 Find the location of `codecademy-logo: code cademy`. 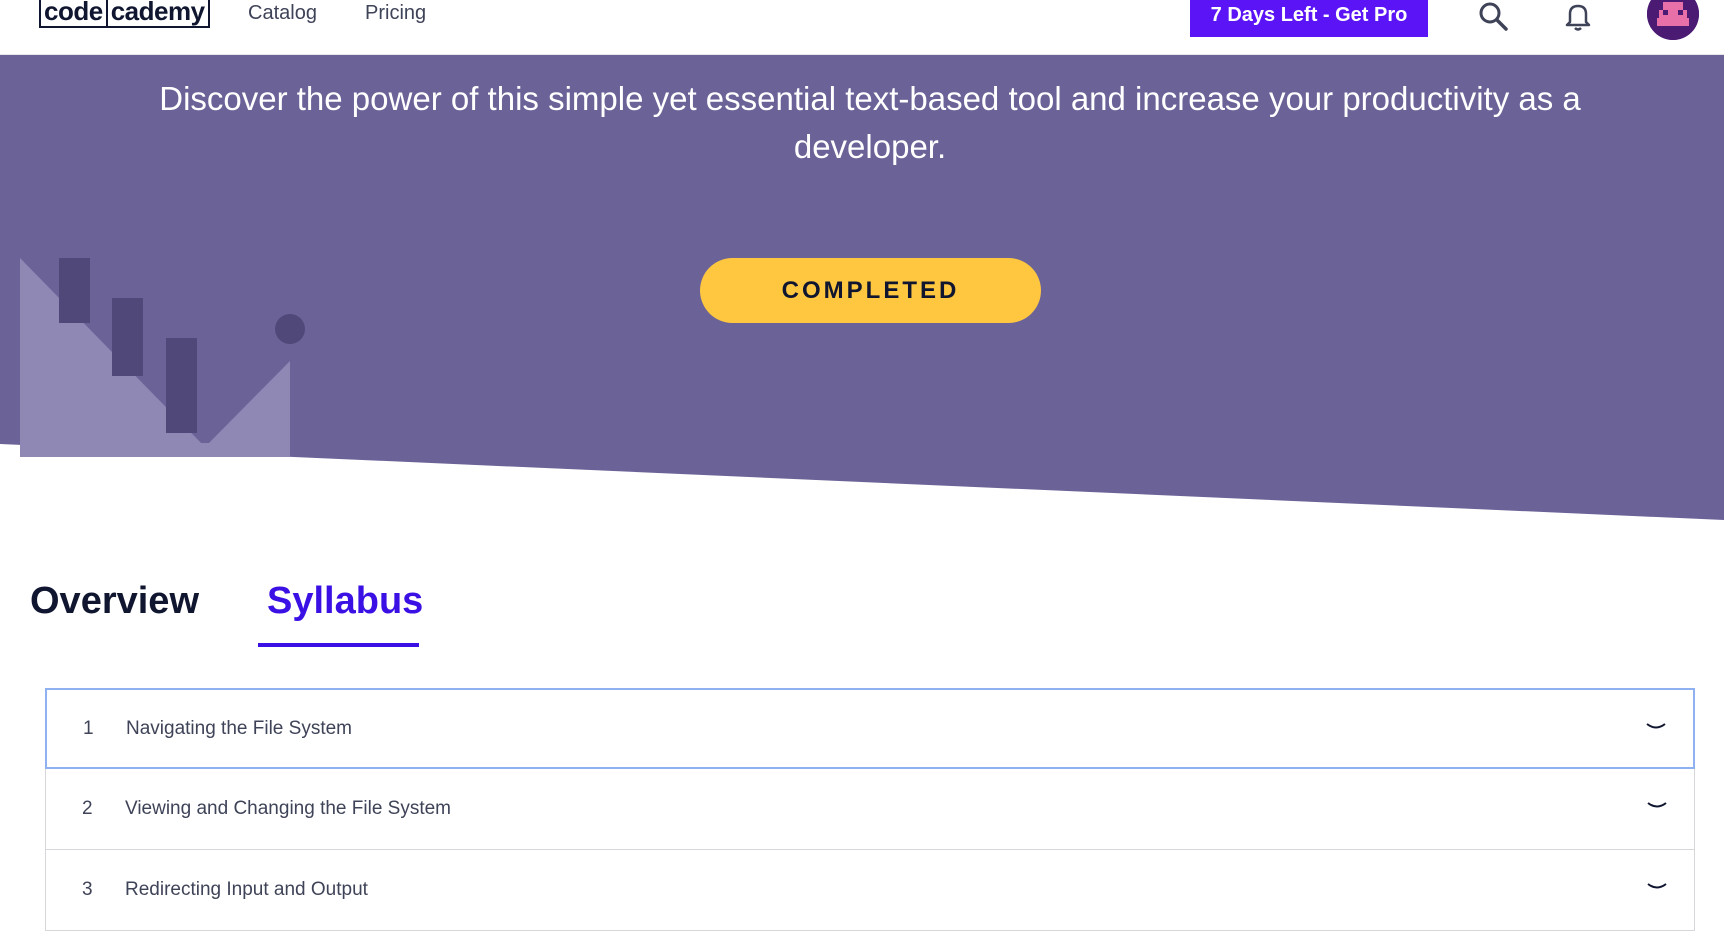

codecademy-logo: code cademy is located at coordinates (124, 15).